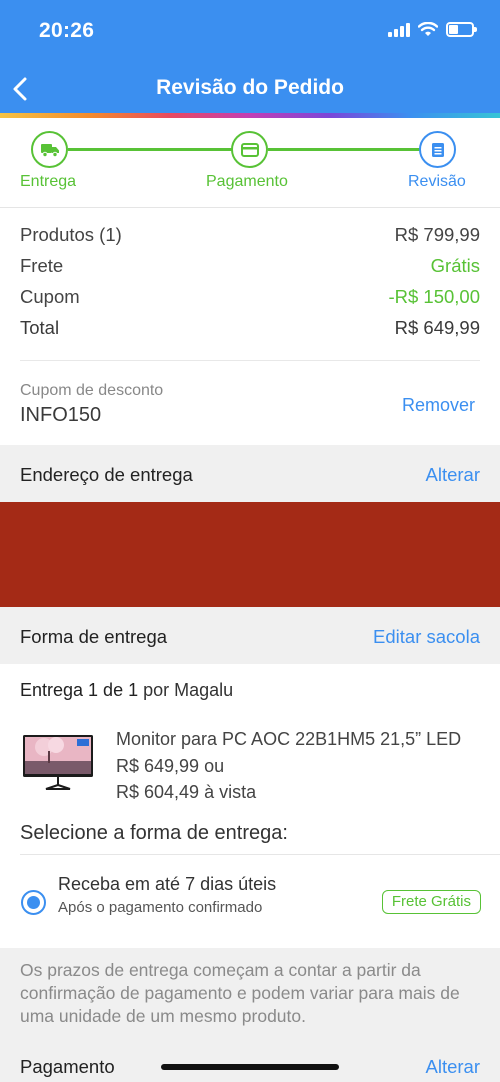  I want to click on step-payment, so click(249, 149).